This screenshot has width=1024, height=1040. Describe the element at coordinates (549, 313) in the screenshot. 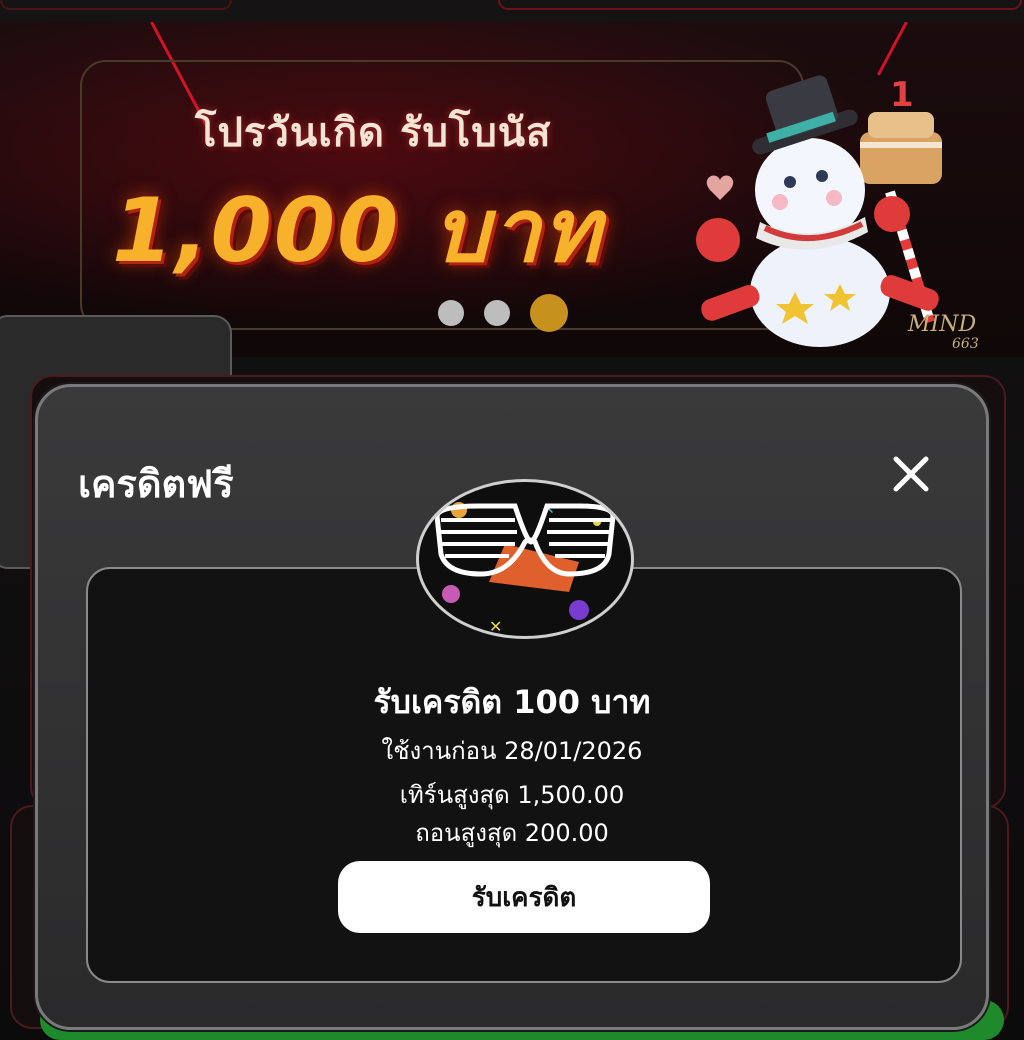

I see `carousel-dot-active` at that location.